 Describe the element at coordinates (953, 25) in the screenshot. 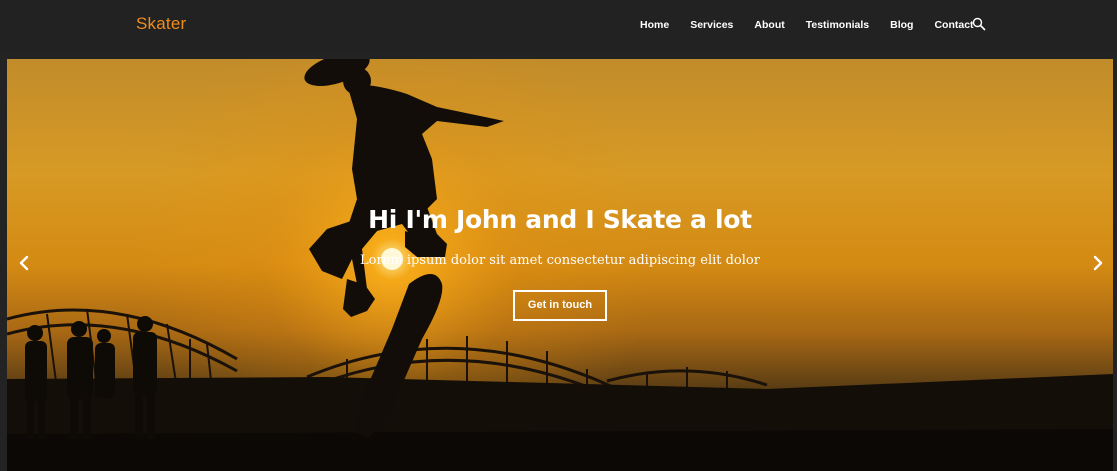

I see `nav-item-contact: Contact` at that location.